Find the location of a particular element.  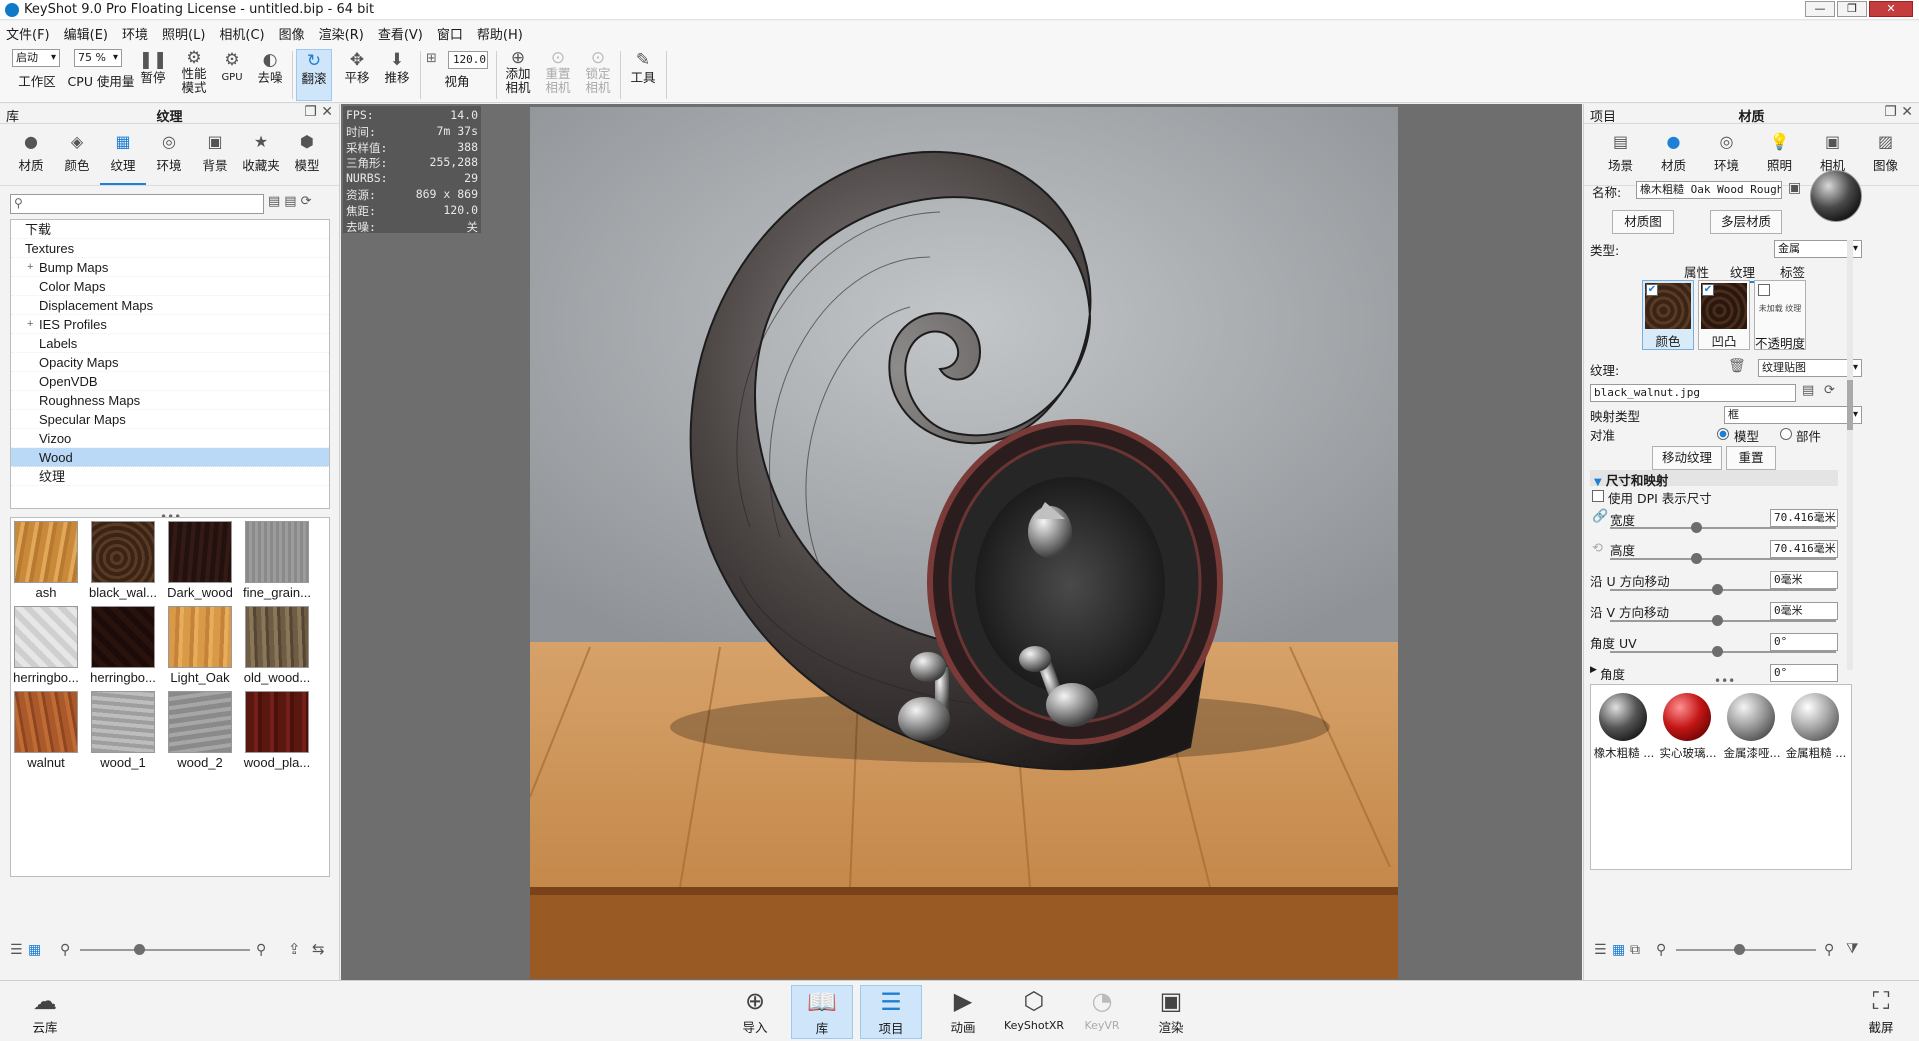

scrollbar-thumb is located at coordinates (1850, 405).